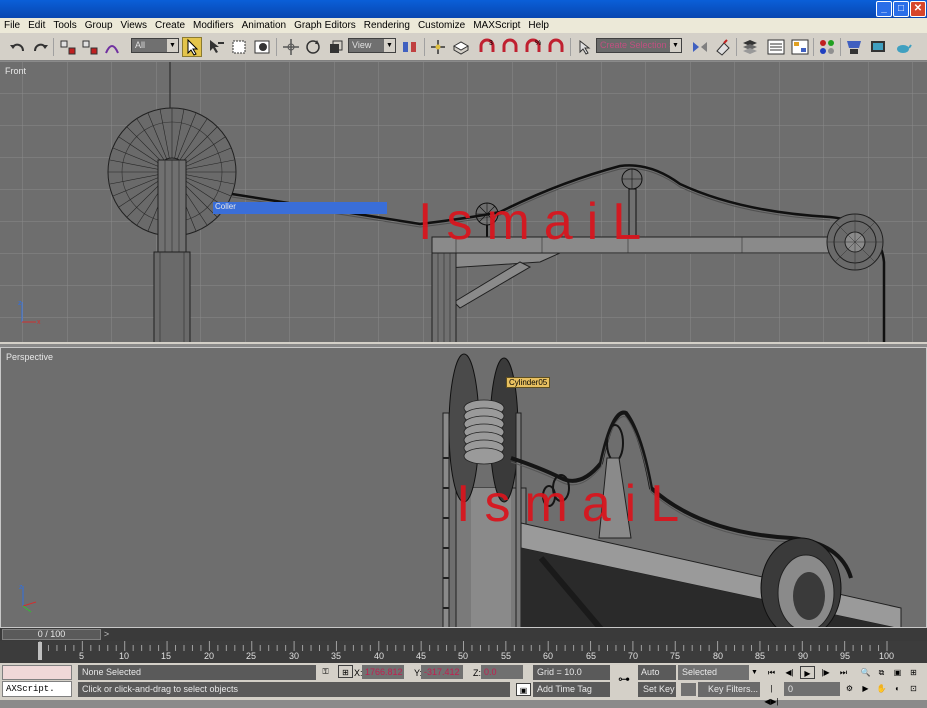  I want to click on auto-key-button: Auto Key, so click(657, 678).